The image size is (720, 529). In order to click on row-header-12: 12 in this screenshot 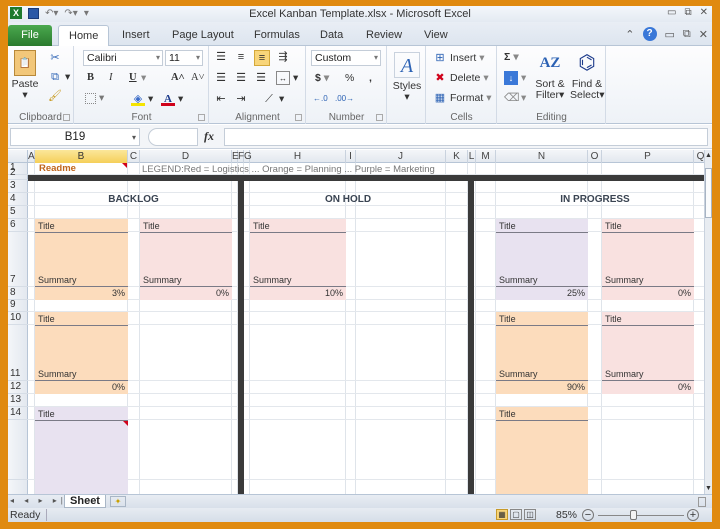, I will do `click(18, 387)`.